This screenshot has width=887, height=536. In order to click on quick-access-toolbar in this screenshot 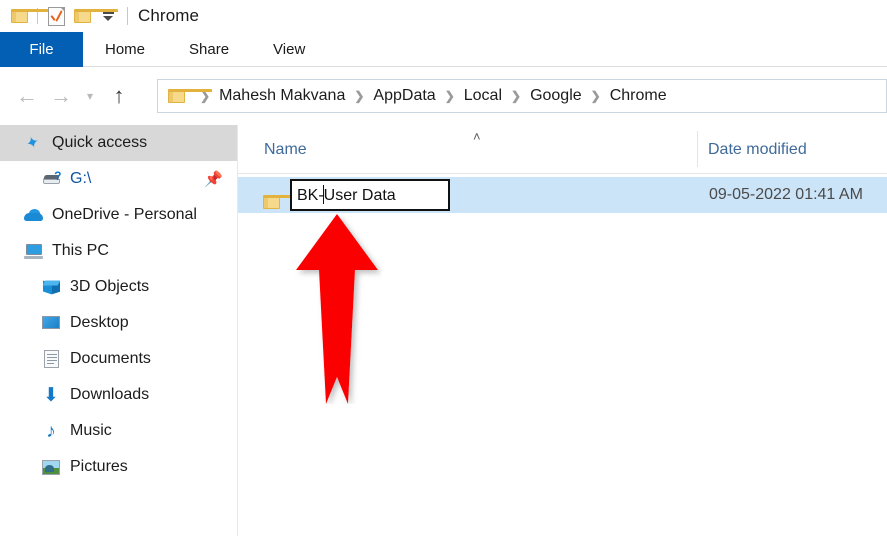, I will do `click(60, 16)`.